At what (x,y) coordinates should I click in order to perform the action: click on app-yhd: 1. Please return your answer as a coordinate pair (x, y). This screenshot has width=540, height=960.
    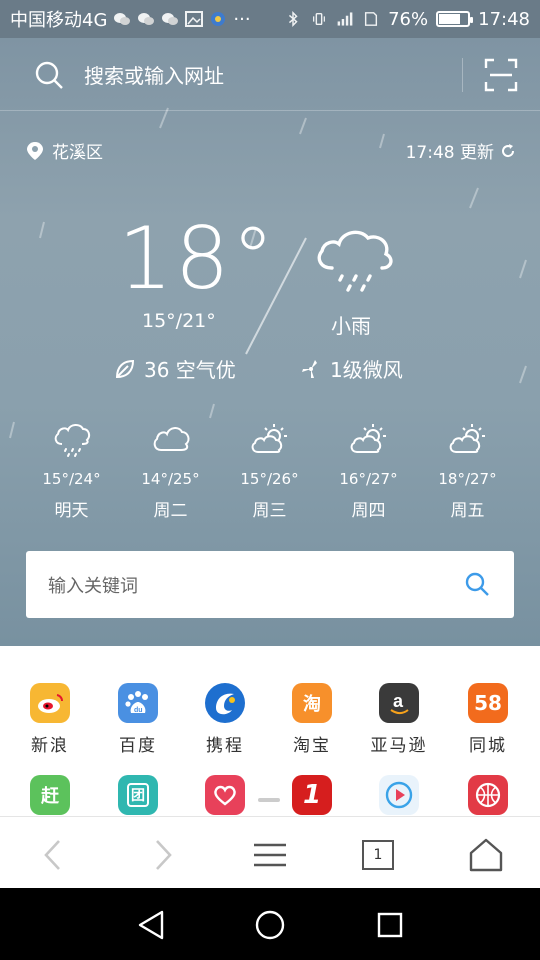
    Looking at the image, I should click on (312, 795).